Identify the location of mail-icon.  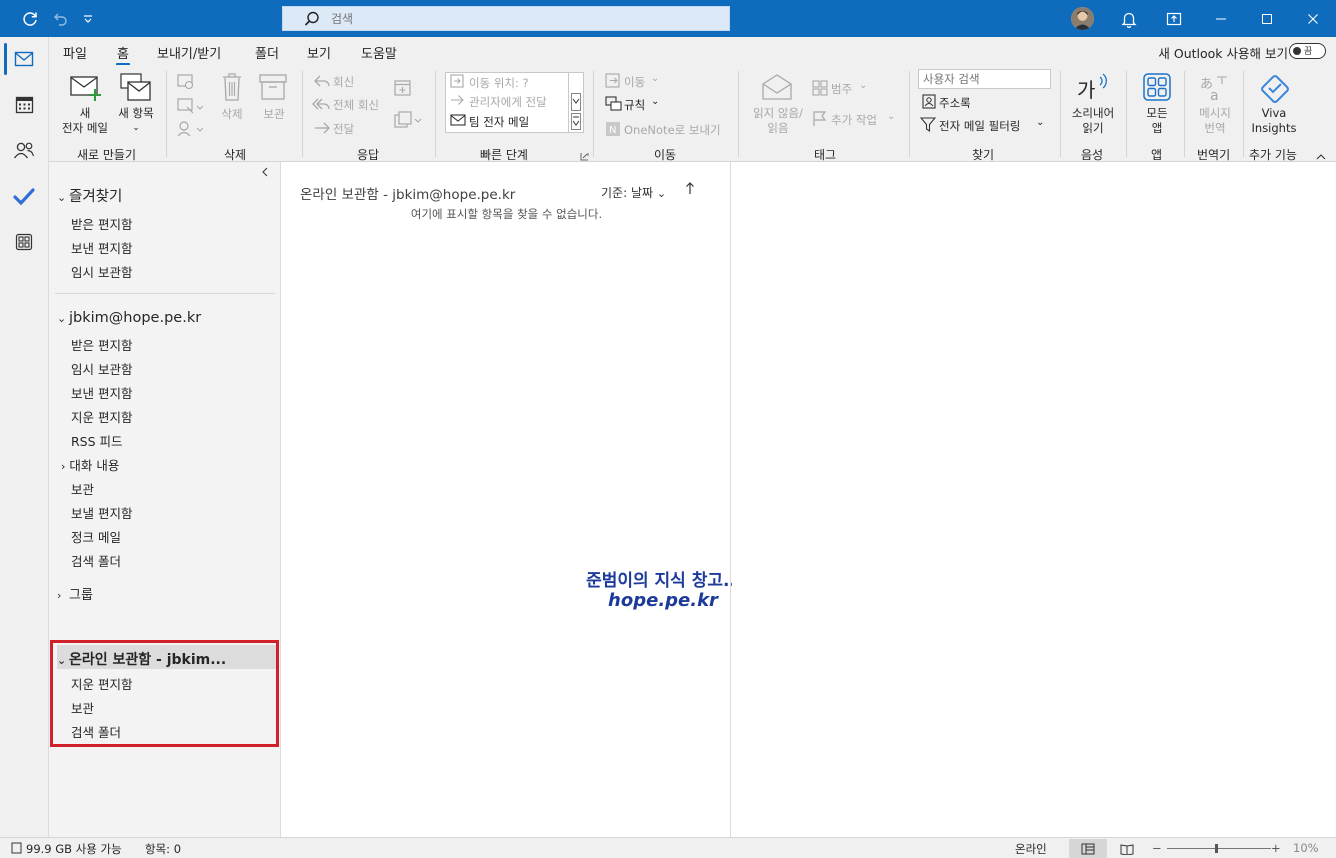
(24, 59).